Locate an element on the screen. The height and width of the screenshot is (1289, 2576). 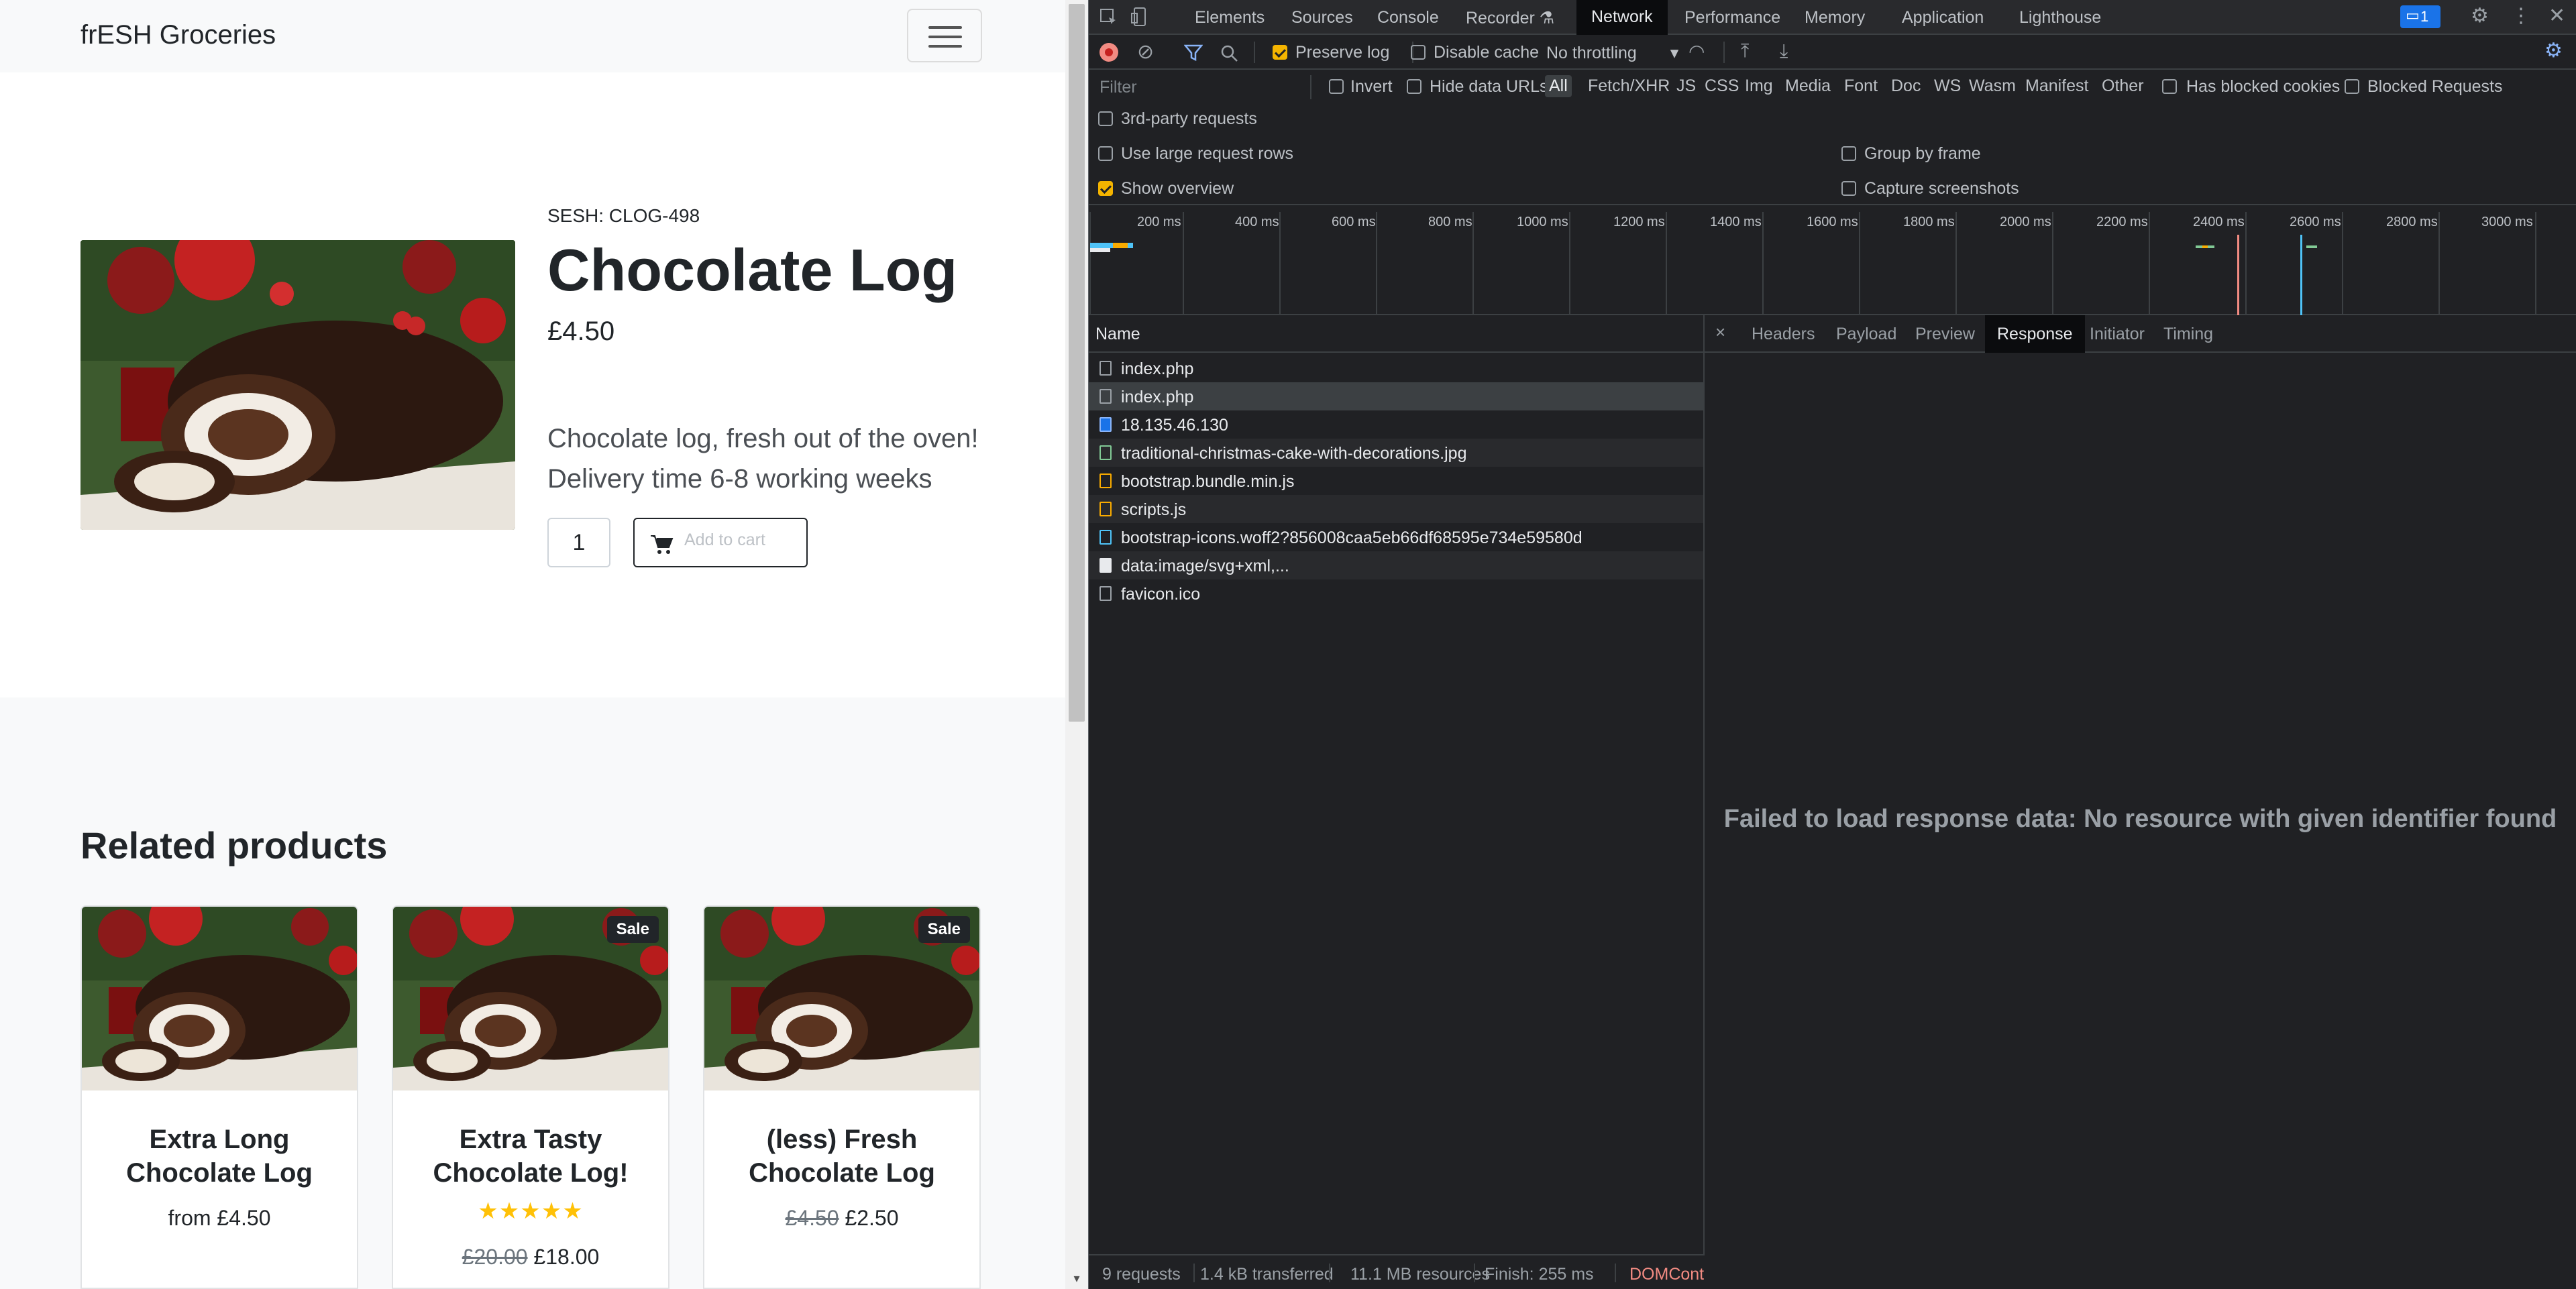
close-details-icon: × is located at coordinates (1720, 332).